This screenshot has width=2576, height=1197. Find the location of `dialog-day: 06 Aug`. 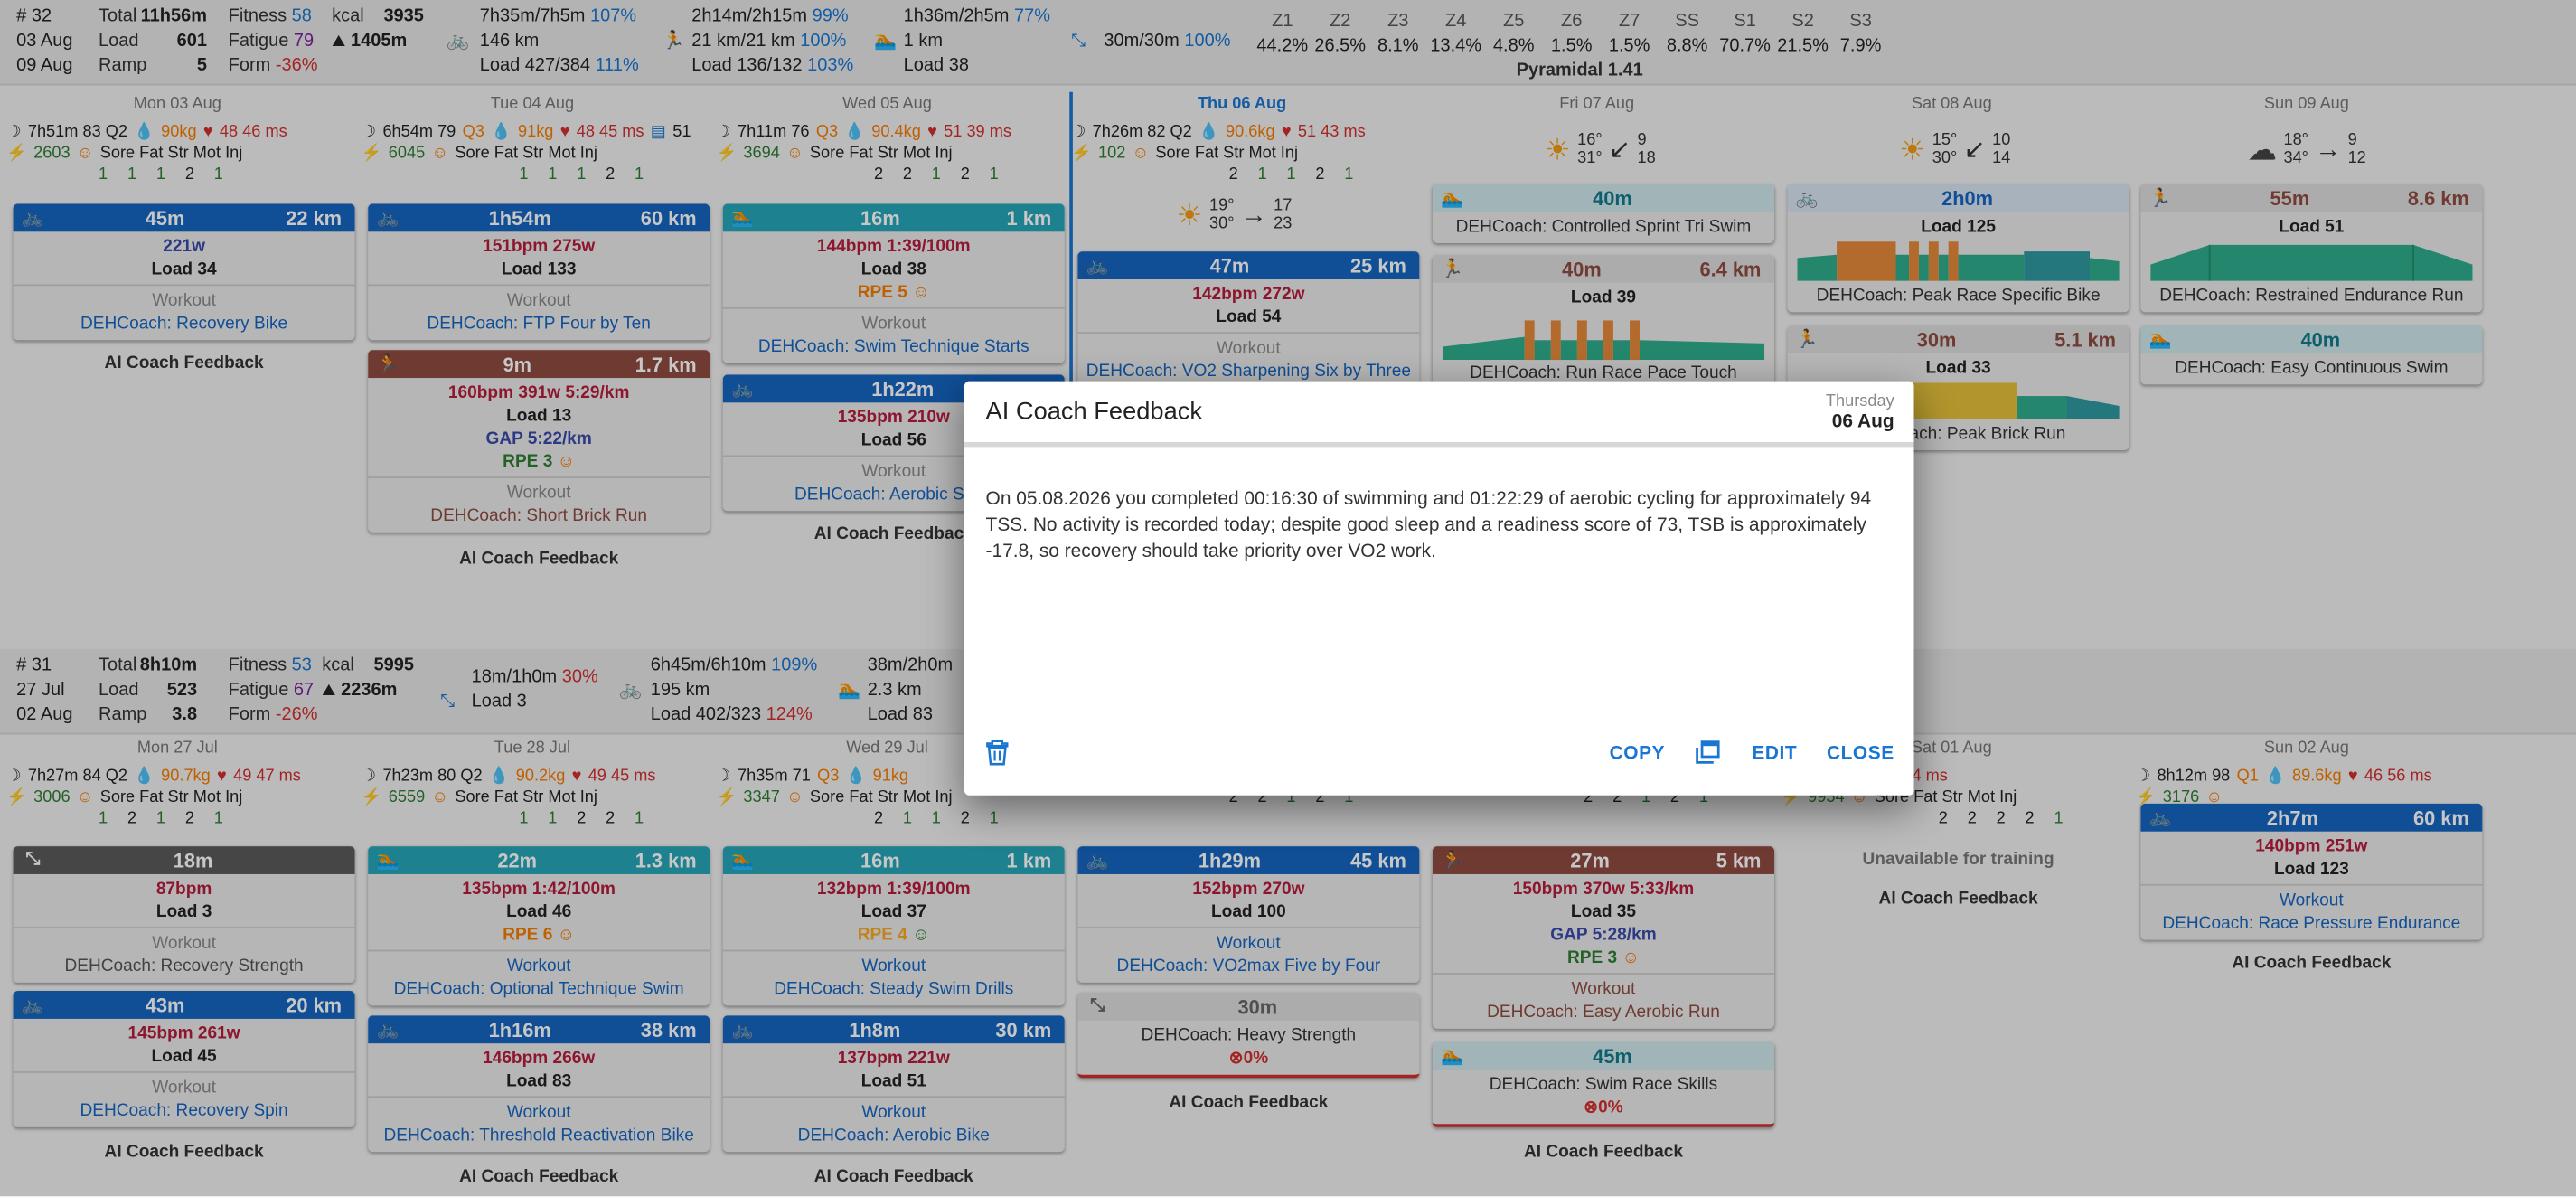

dialog-day: 06 Aug is located at coordinates (1863, 421).